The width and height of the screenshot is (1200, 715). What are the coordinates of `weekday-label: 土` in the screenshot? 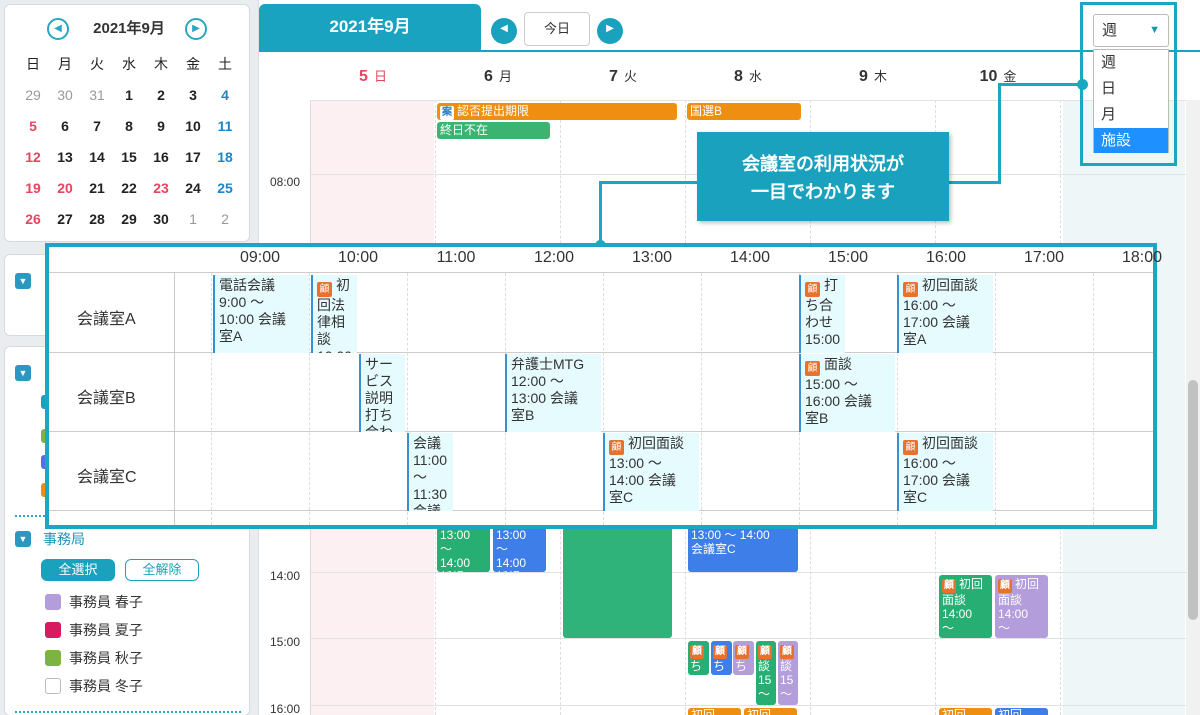 It's located at (225, 64).